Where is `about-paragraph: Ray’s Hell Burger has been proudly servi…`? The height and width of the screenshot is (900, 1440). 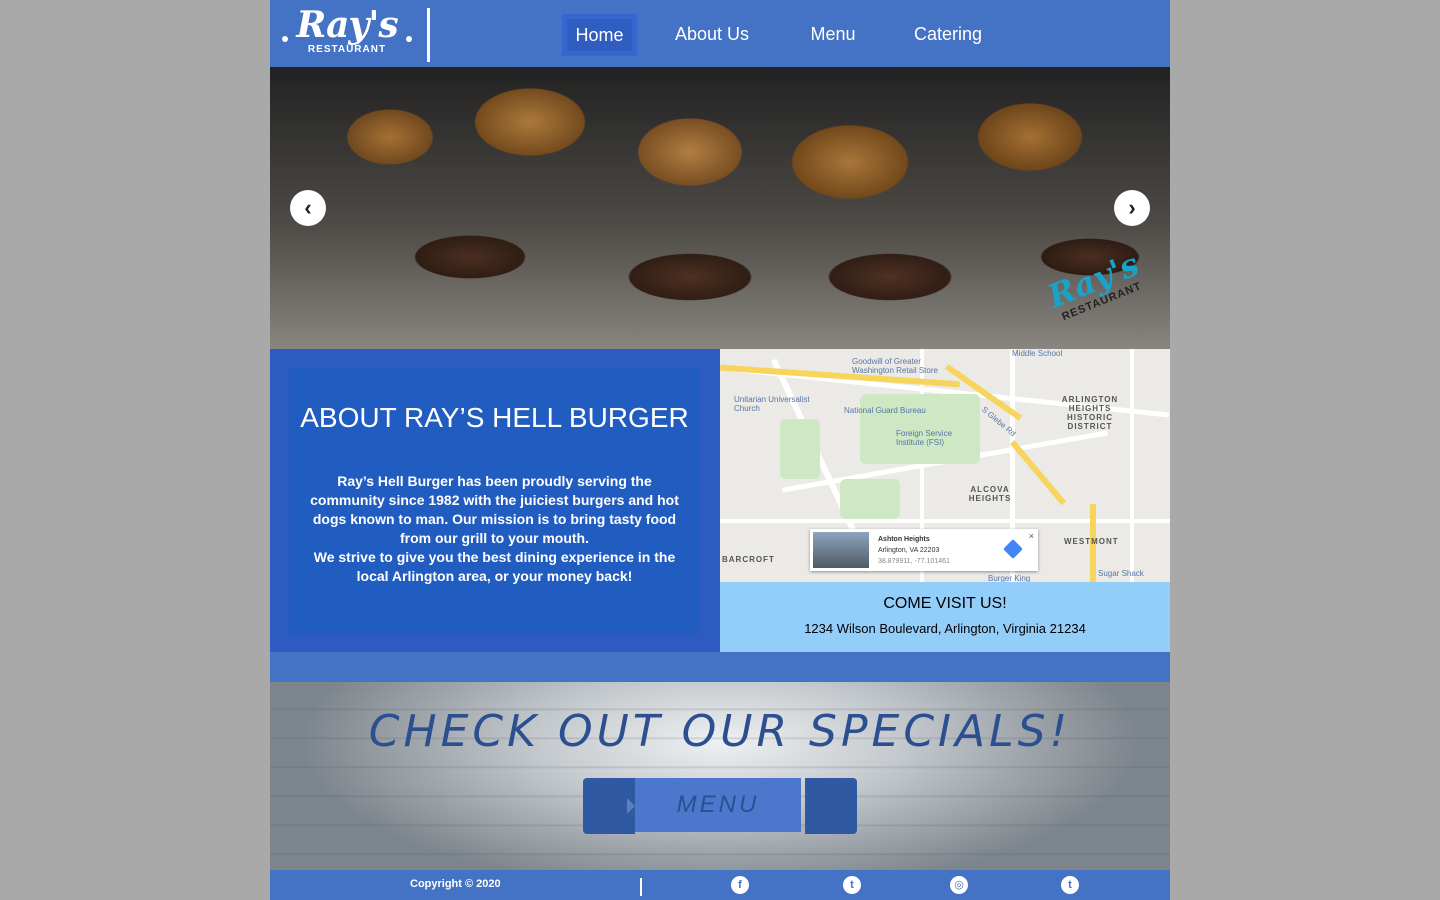
about-paragraph: Ray’s Hell Burger has been proudly servi… is located at coordinates (494, 509).